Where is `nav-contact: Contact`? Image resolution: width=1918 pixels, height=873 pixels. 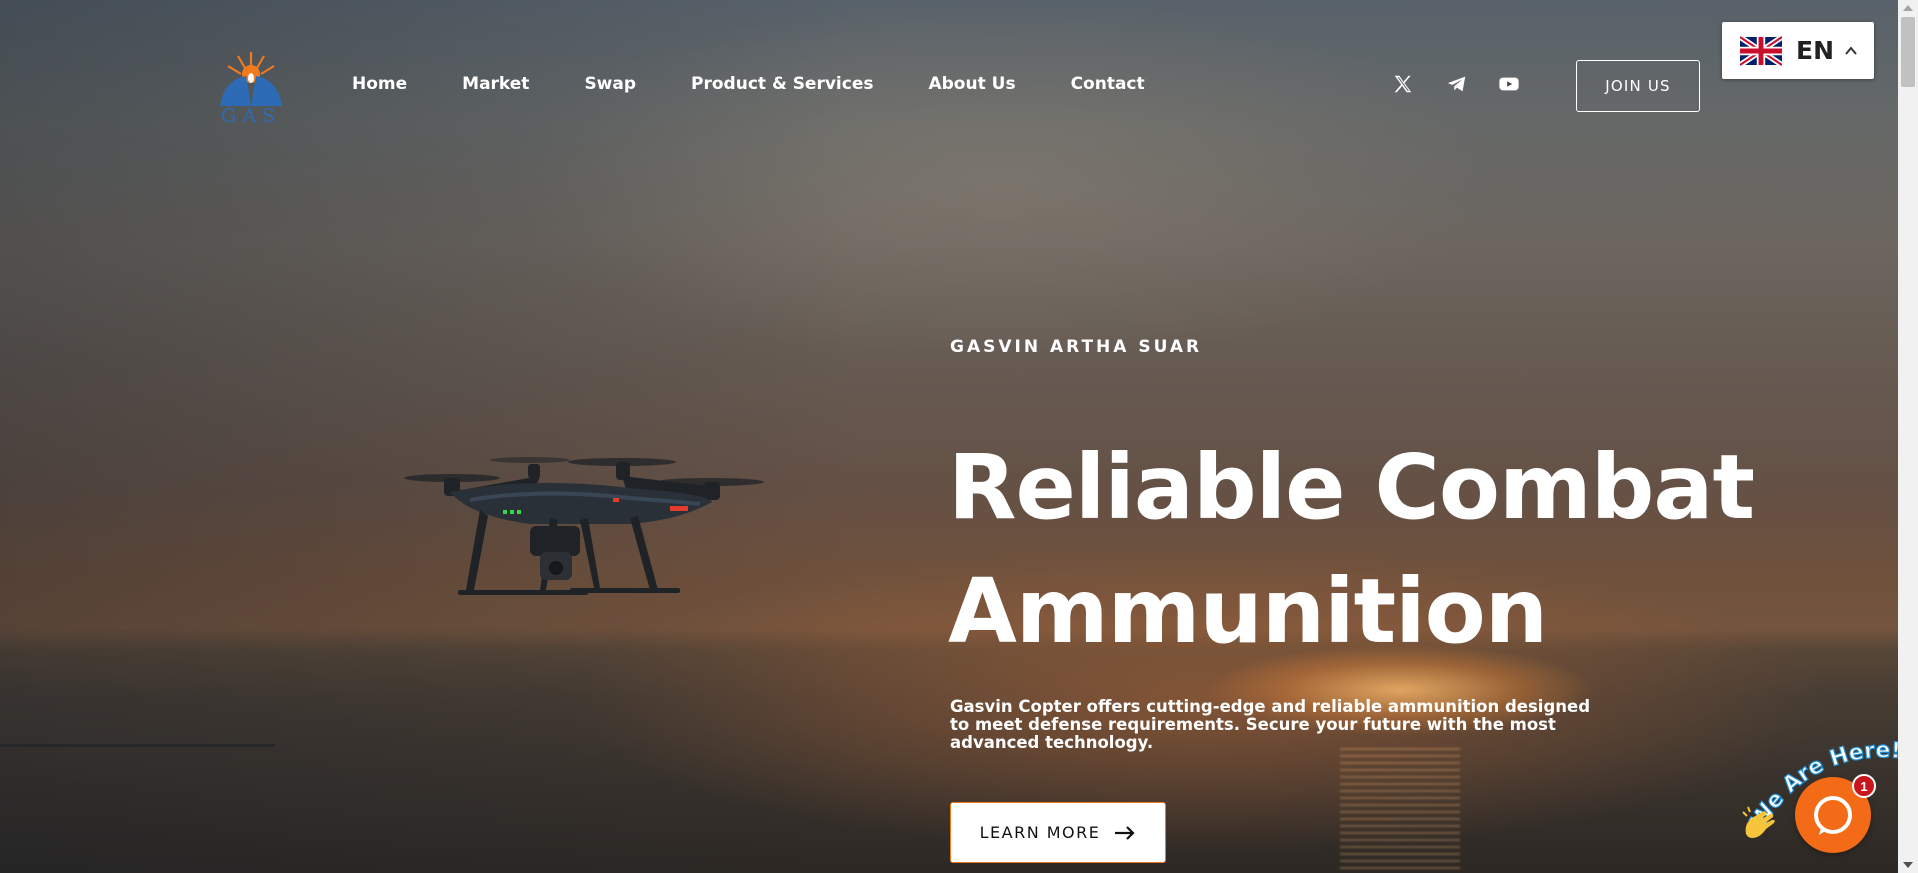 nav-contact: Contact is located at coordinates (1108, 84).